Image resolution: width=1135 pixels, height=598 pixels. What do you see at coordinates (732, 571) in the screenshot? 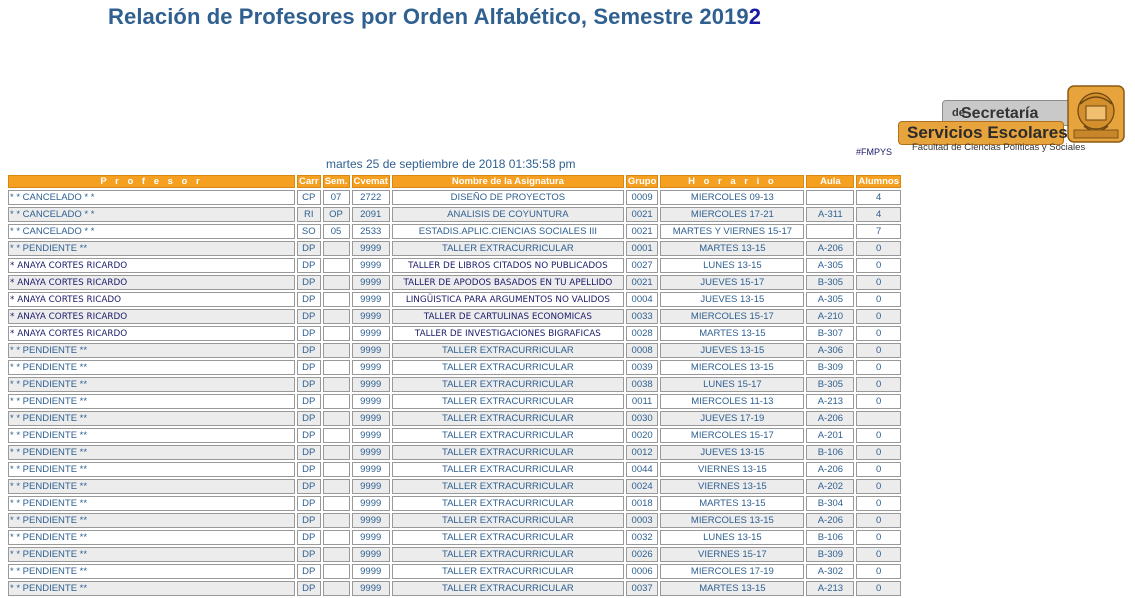
I see `cell-horario: MIERCOLES 17-19` at bounding box center [732, 571].